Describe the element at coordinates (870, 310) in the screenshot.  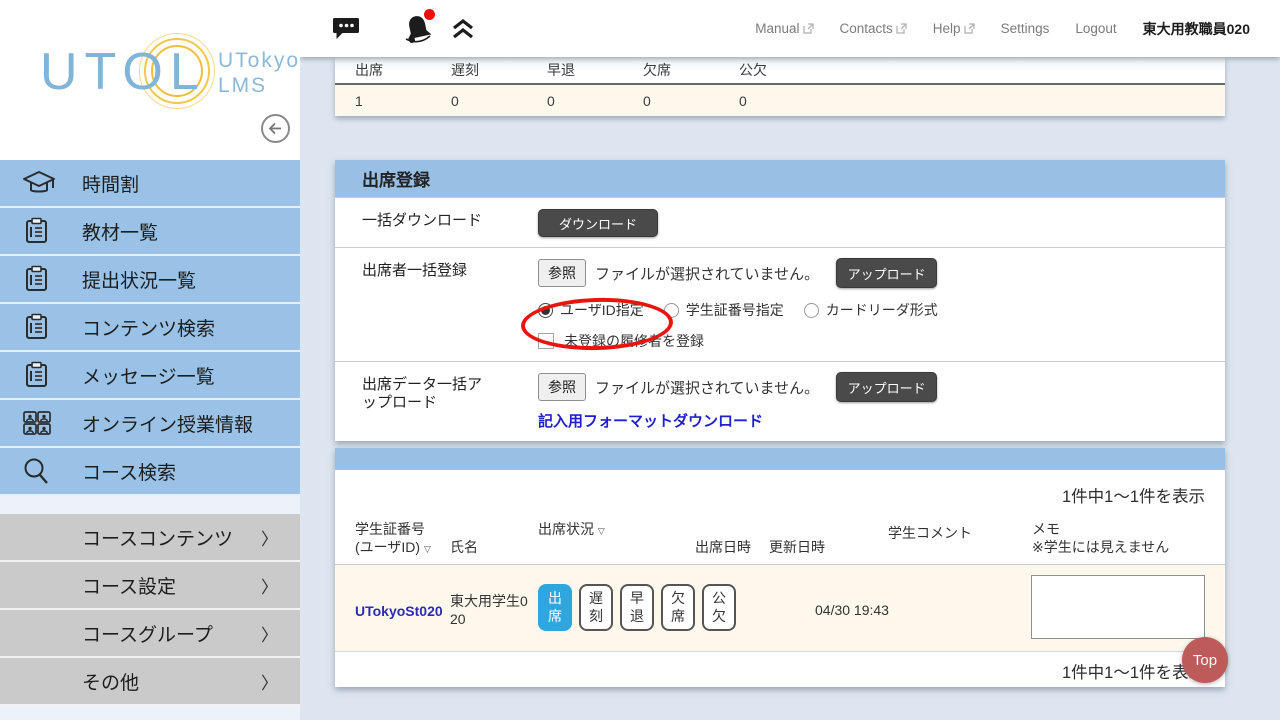
I see `radio-card-reader: カードリーダ形式` at that location.